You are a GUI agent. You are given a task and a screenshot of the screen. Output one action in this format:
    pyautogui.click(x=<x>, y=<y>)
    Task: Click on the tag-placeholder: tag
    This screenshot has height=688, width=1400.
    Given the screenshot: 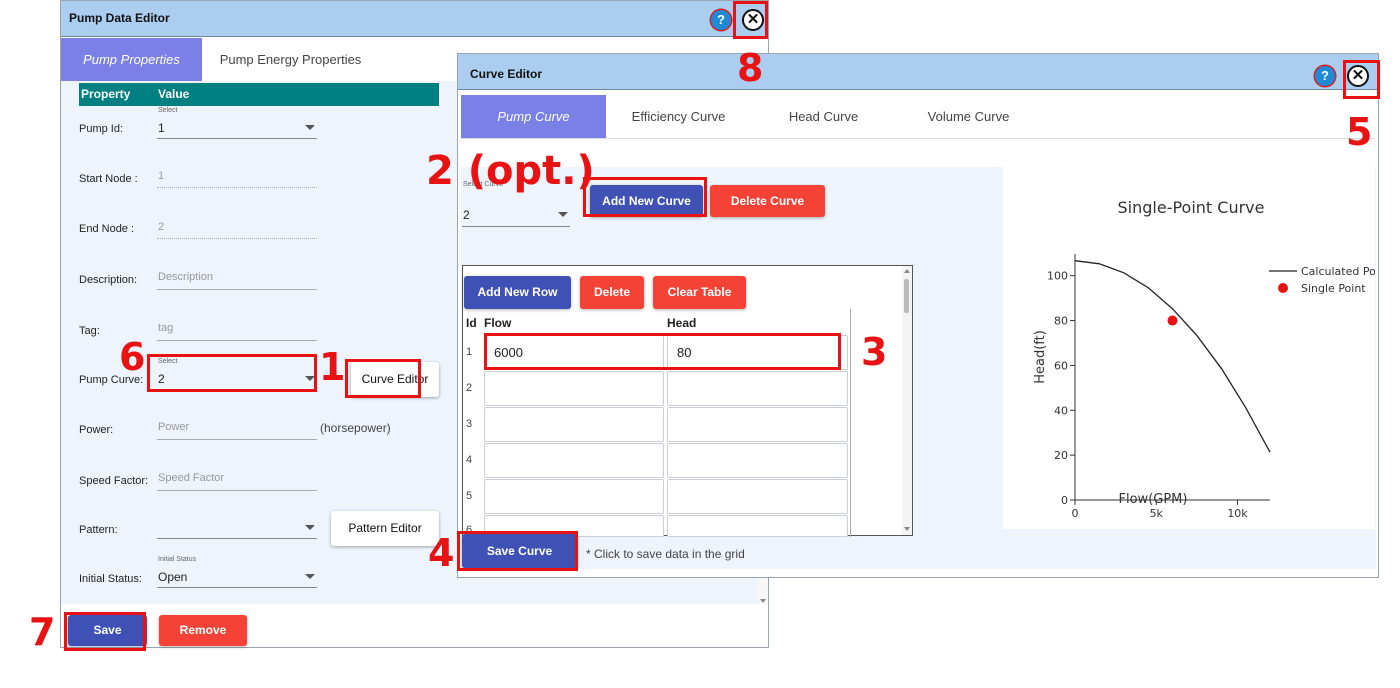 What is the action you would take?
    pyautogui.click(x=166, y=328)
    